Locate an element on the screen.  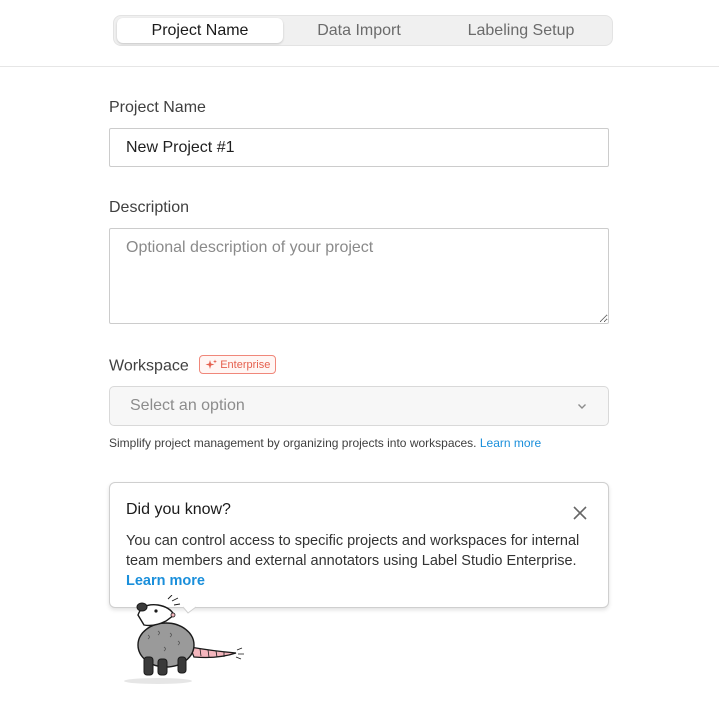
project-name-input is located at coordinates (359, 147).